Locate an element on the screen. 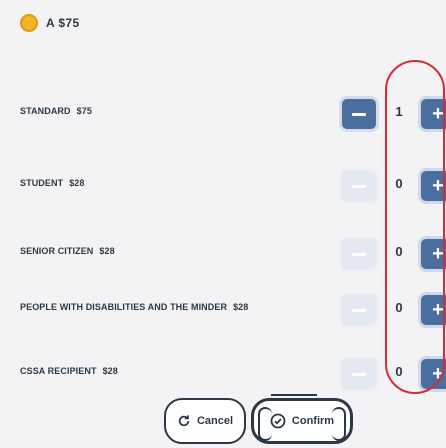 The height and width of the screenshot is (448, 446). check-circle-icon is located at coordinates (278, 421).